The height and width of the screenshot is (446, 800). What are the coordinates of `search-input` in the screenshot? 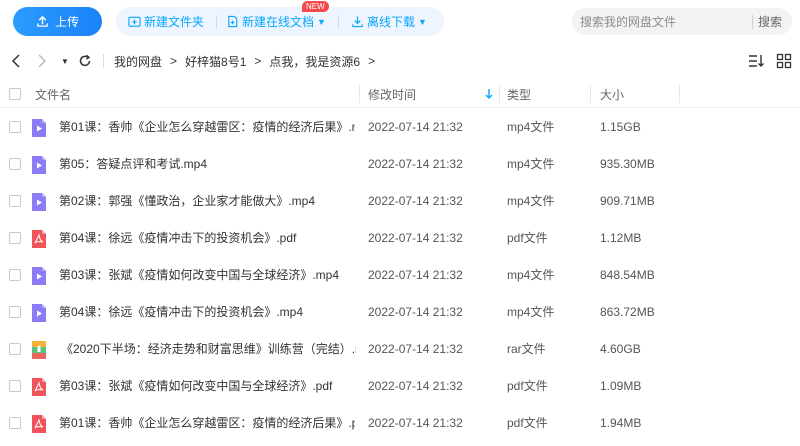 It's located at (662, 21).